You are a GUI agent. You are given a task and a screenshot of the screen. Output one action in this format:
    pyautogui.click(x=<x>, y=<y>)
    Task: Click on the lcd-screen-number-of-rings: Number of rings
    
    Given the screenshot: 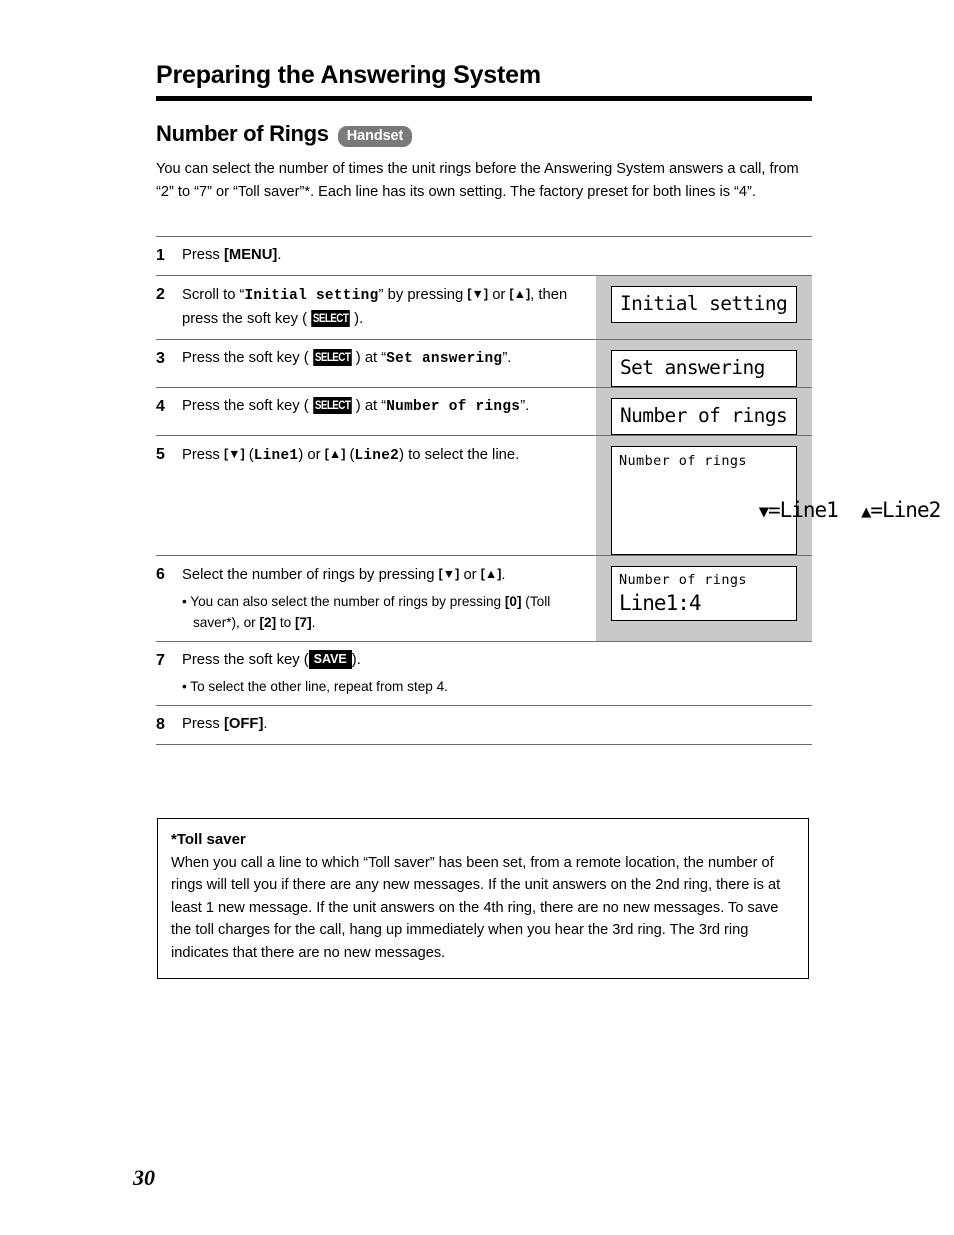 What is the action you would take?
    pyautogui.click(x=704, y=416)
    